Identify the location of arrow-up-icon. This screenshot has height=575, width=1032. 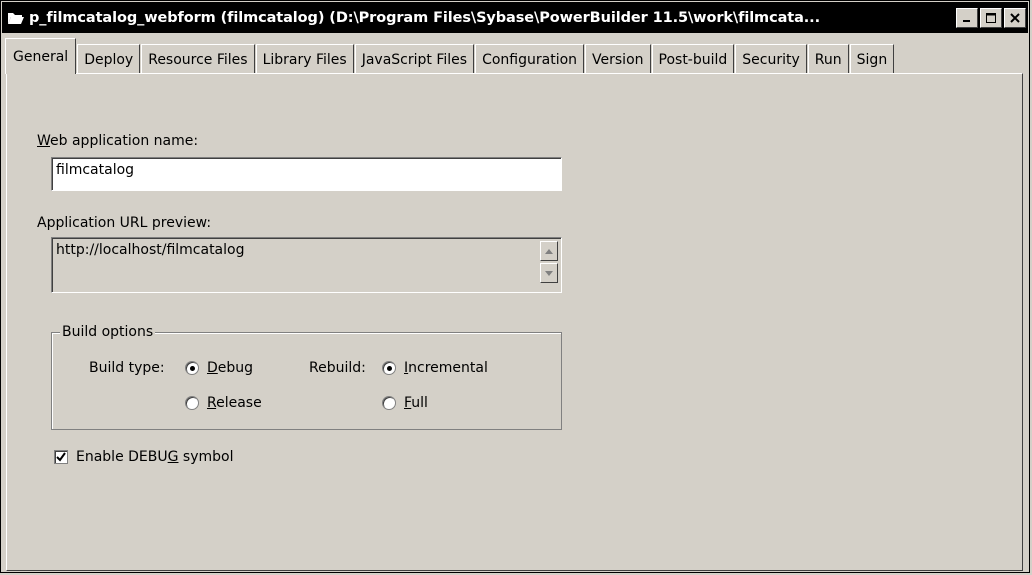
(549, 251).